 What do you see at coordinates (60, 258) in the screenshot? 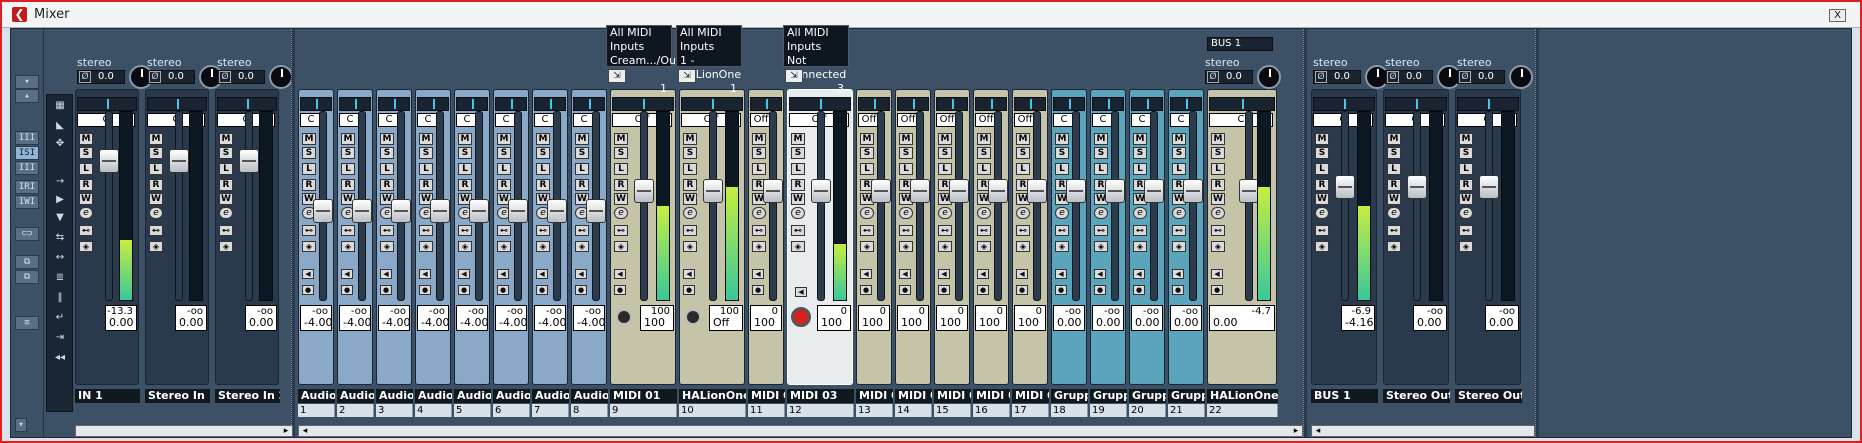
I see `sends-icon: ↔` at bounding box center [60, 258].